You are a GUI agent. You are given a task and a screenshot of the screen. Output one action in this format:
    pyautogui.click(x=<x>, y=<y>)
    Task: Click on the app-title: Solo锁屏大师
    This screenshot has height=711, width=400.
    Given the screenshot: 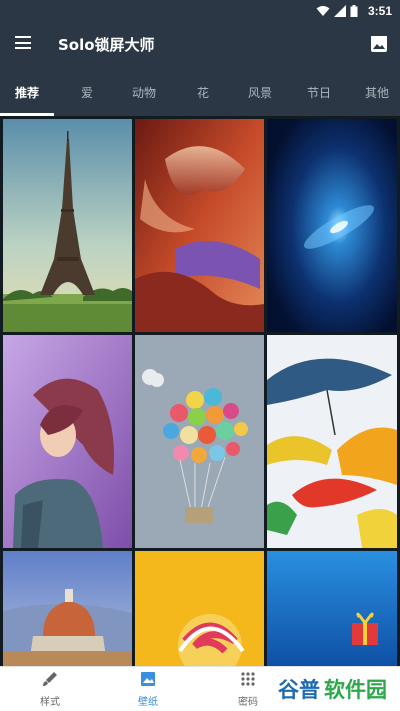 What is the action you would take?
    pyautogui.click(x=106, y=45)
    